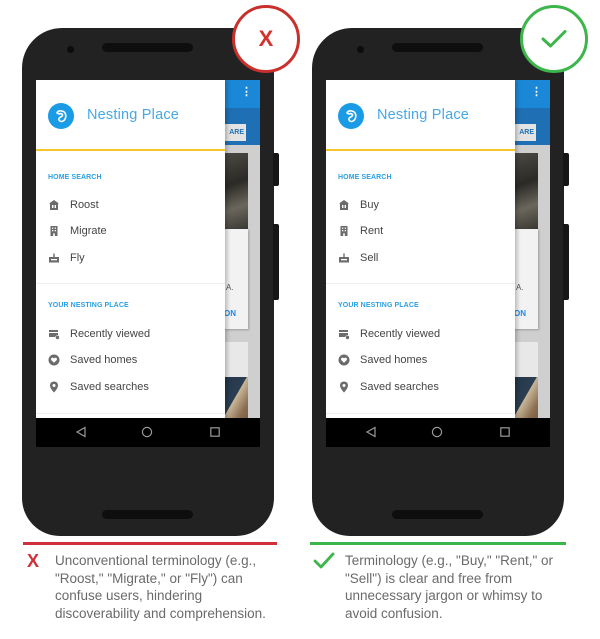  What do you see at coordinates (77, 258) in the screenshot?
I see `drawer-item-label: Fly` at bounding box center [77, 258].